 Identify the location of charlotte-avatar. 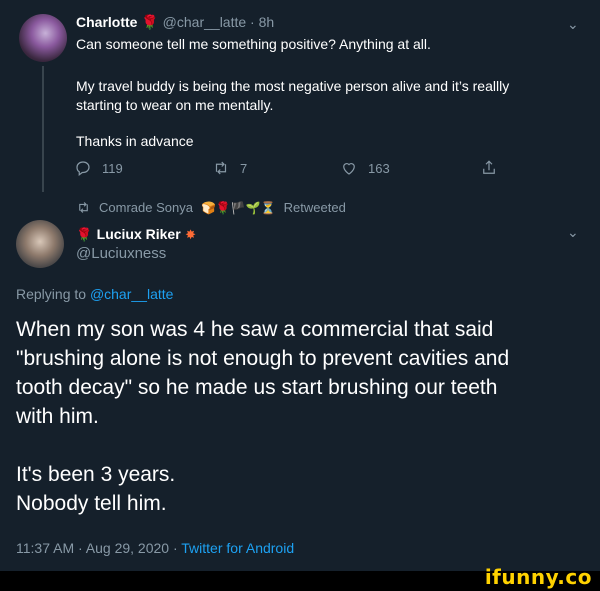
(43, 38).